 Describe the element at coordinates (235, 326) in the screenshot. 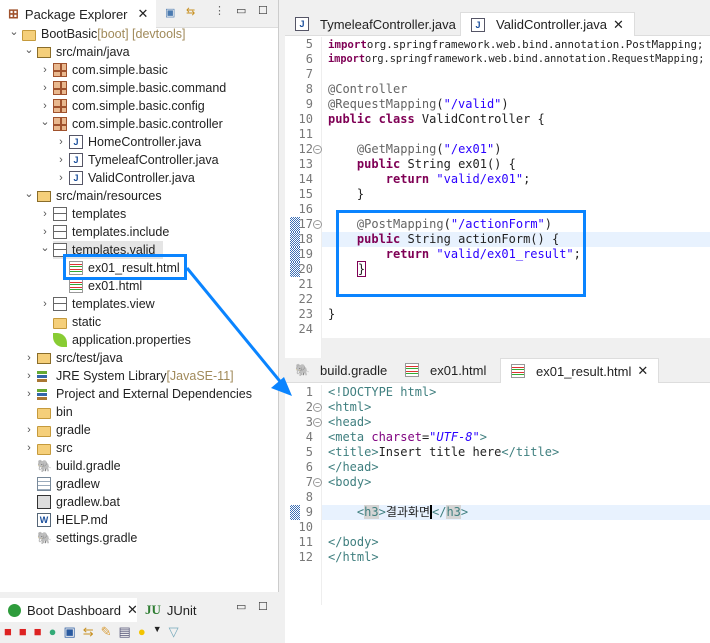

I see `arrow-line` at that location.